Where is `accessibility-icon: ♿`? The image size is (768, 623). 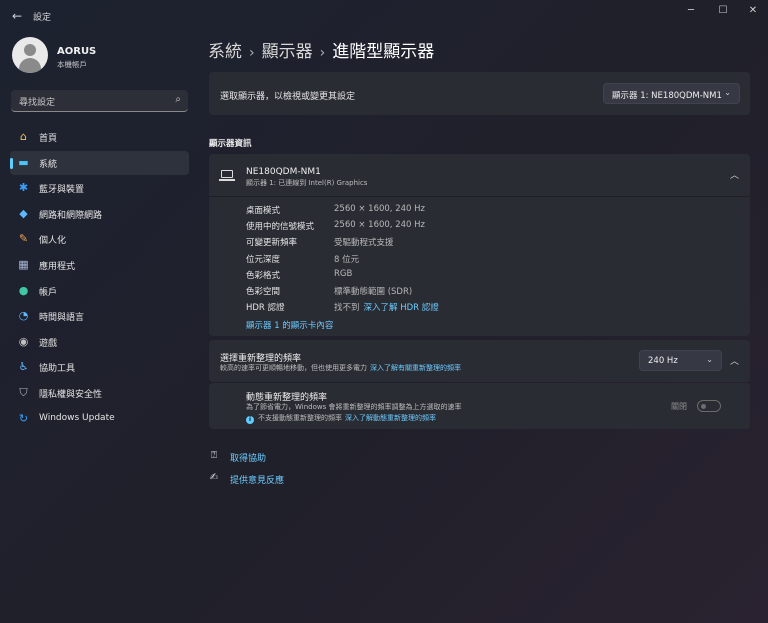
accessibility-icon: ♿ is located at coordinates (23, 367).